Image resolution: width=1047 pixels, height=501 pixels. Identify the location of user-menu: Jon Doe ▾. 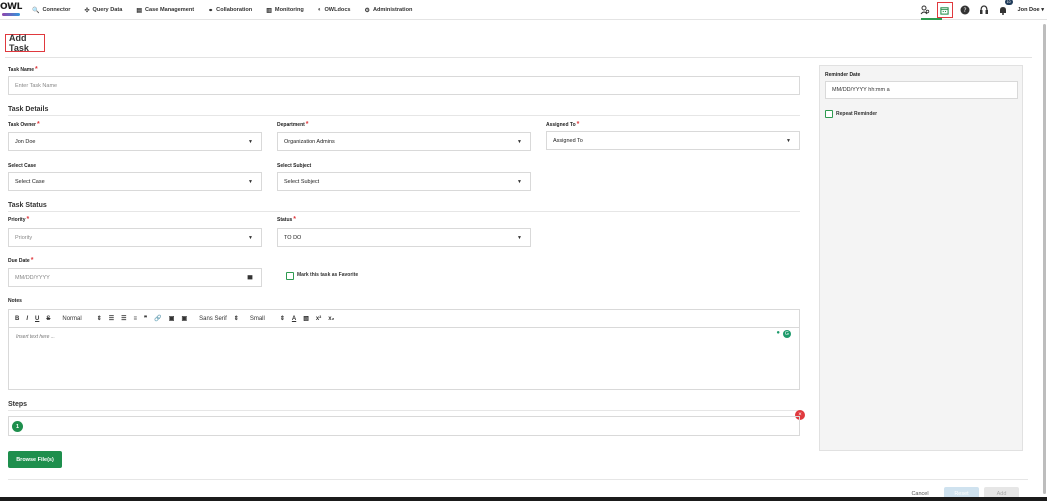
(1031, 10).